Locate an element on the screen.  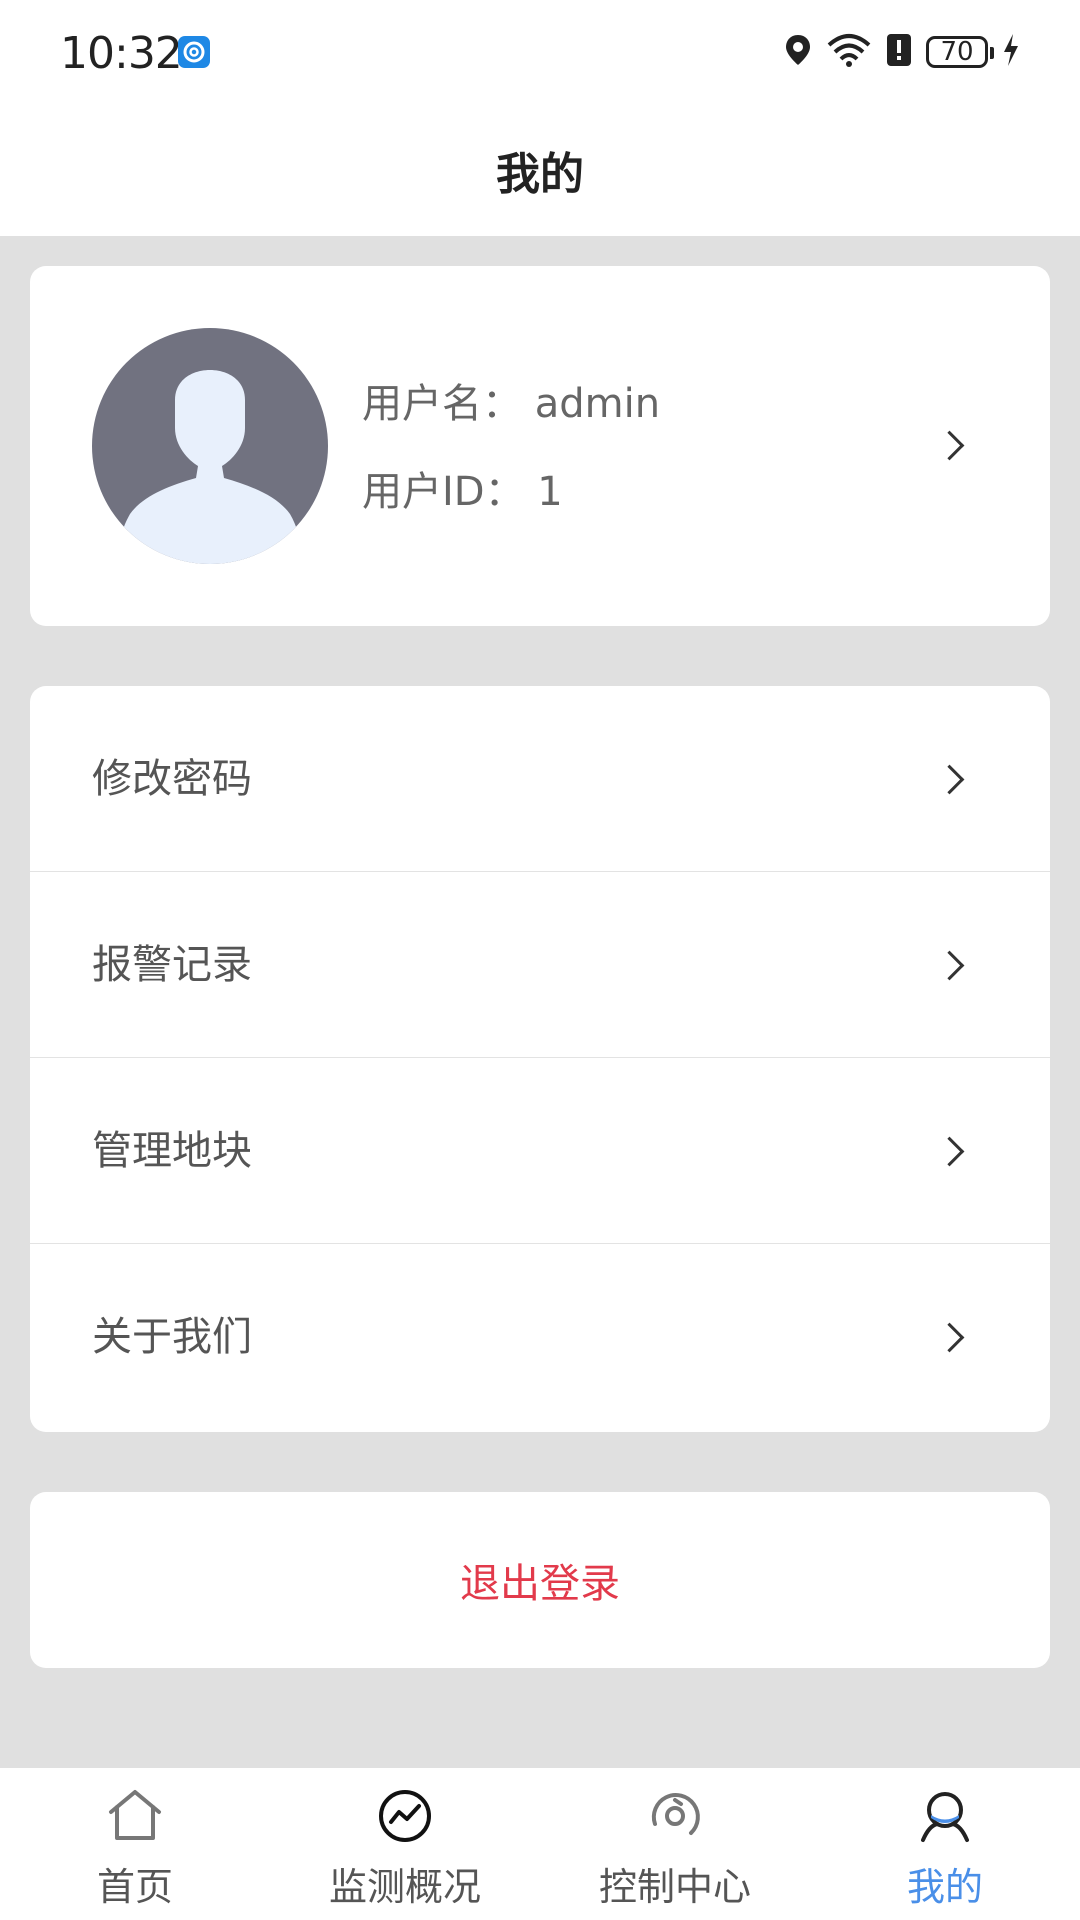
menu-item-label: 修改密码 is located at coordinates (172, 779).